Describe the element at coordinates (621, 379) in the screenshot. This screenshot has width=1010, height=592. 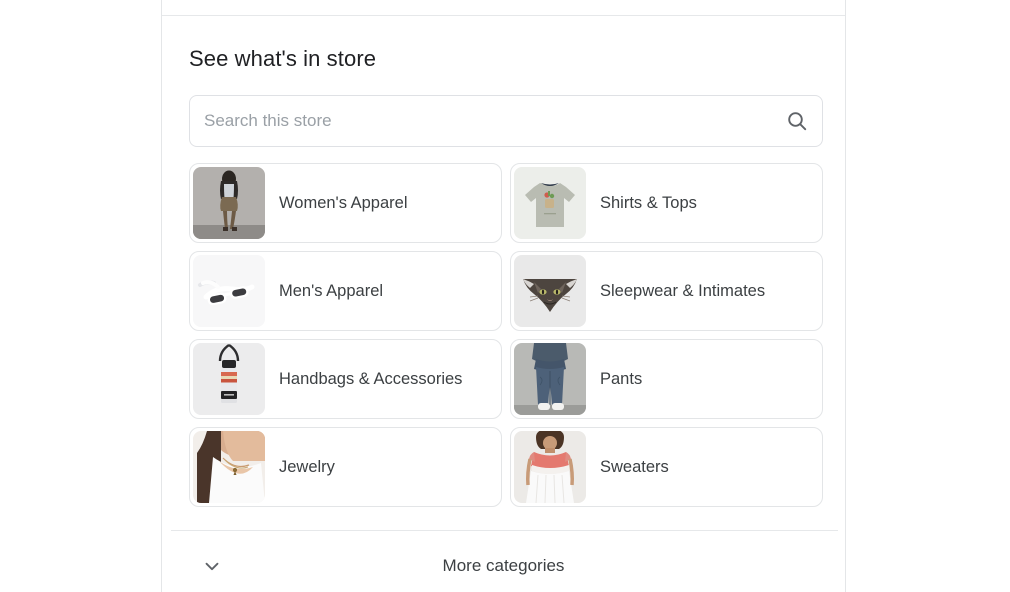
I see `category-label: Pants` at that location.